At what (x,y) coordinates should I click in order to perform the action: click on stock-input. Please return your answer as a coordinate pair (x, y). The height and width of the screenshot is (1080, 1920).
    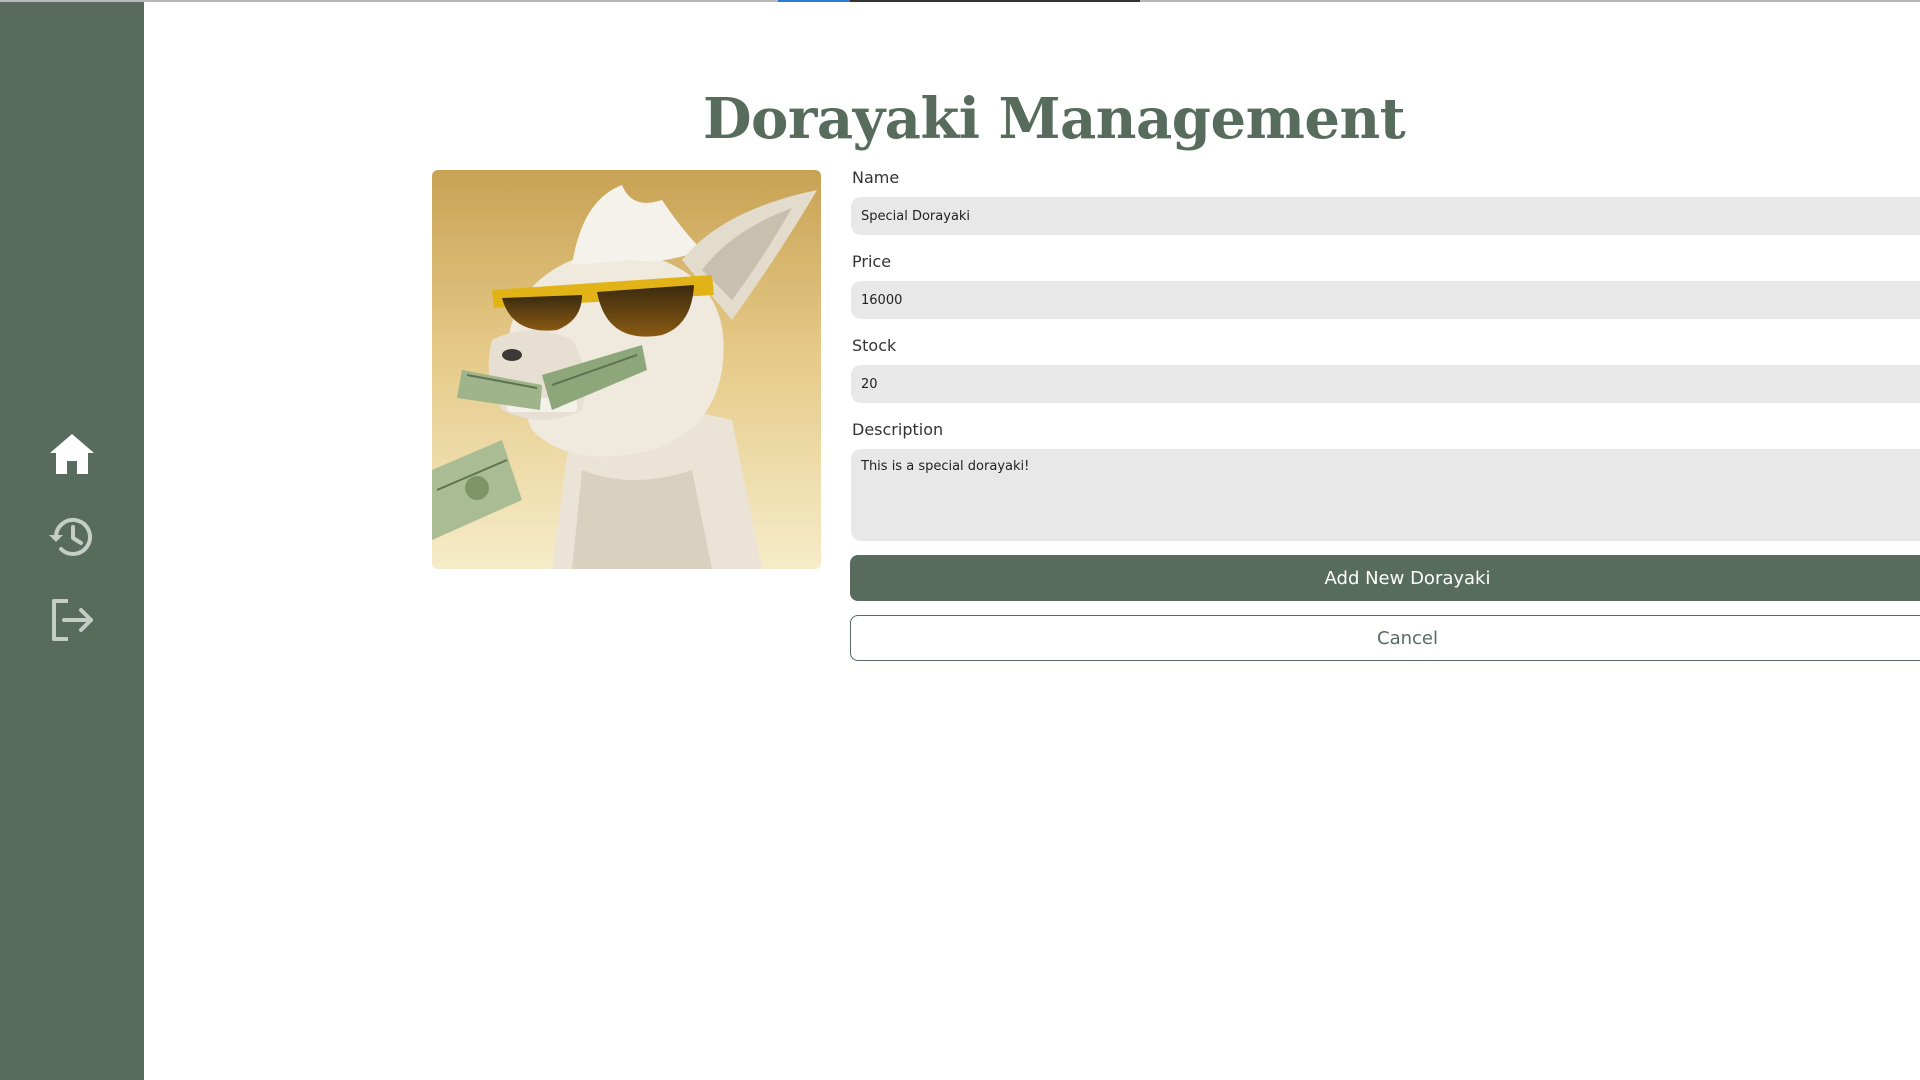
    Looking at the image, I should click on (1385, 384).